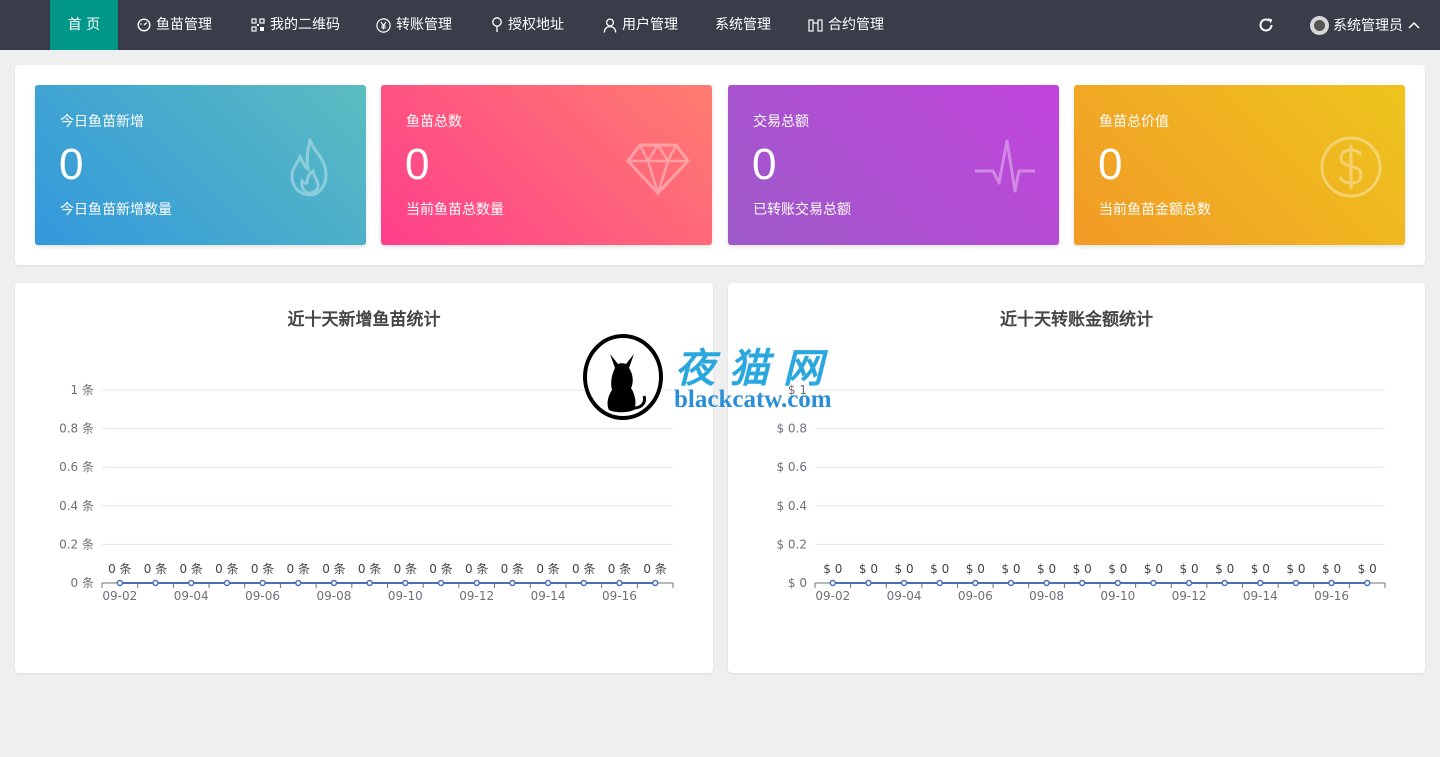  What do you see at coordinates (76, 544) in the screenshot?
I see `y-tick-label: 0.2 条` at bounding box center [76, 544].